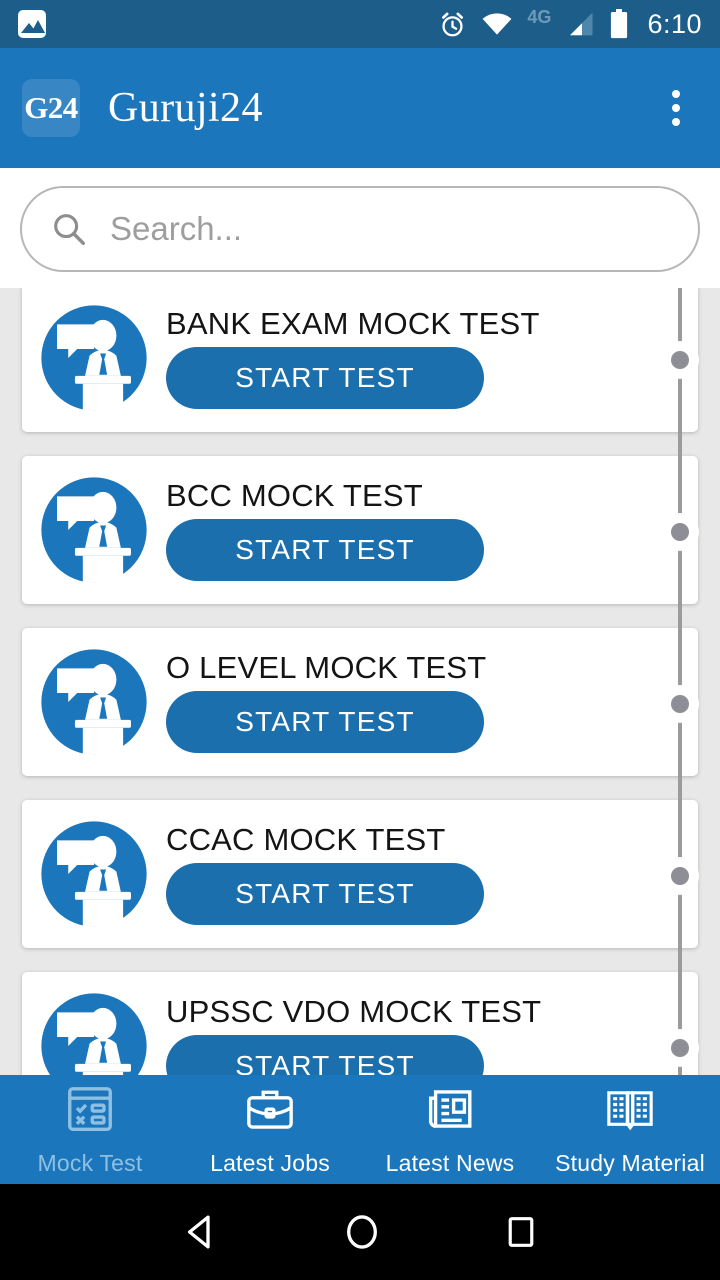 The width and height of the screenshot is (720, 1280). What do you see at coordinates (674, 23) in the screenshot?
I see `status-bar-clock: 6:10` at bounding box center [674, 23].